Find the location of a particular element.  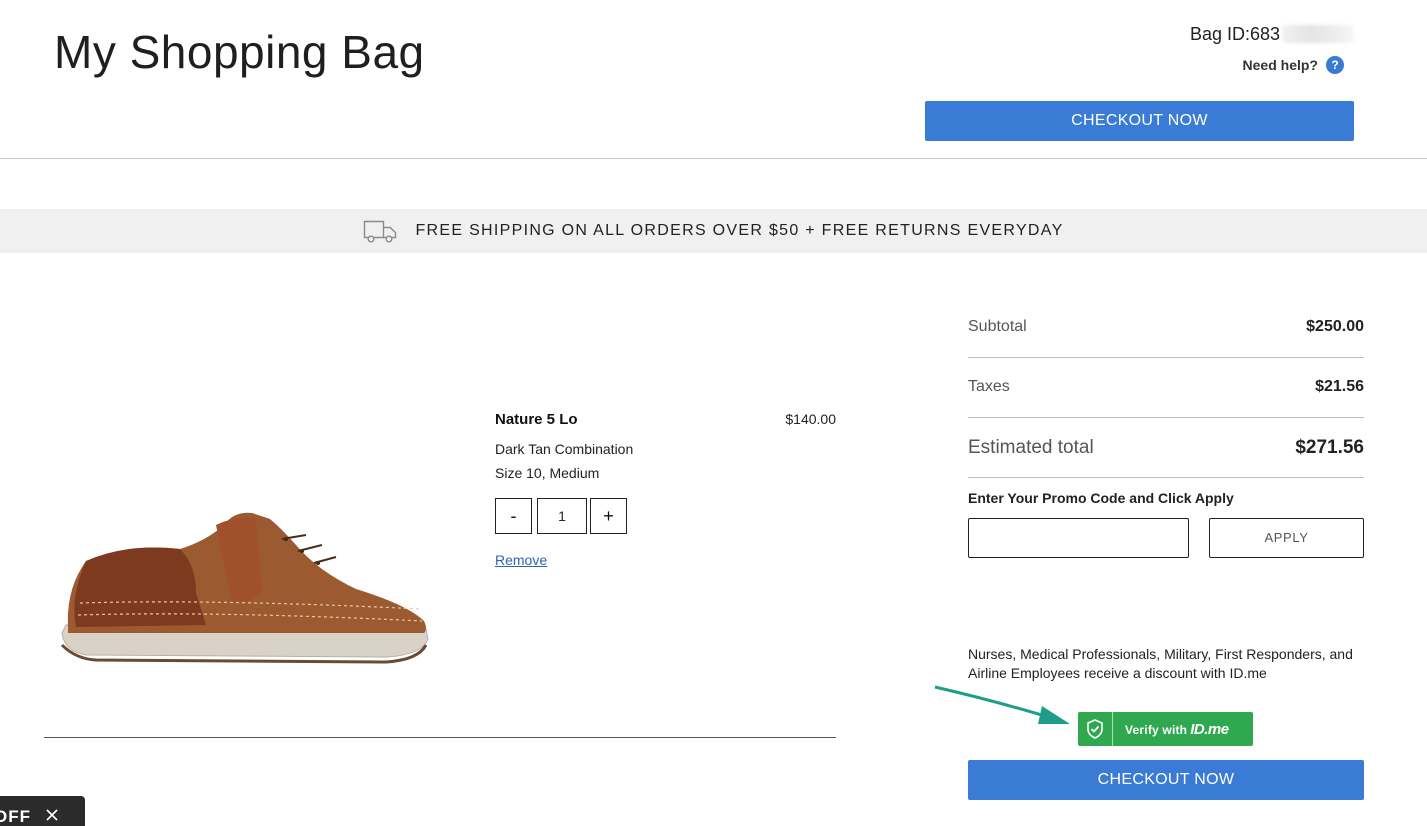

offer-tab: OFF is located at coordinates (42, 811).